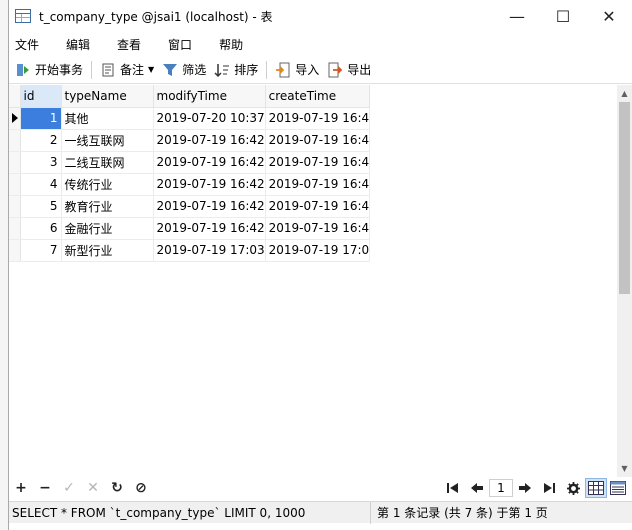  I want to click on menu-edit: 编辑, so click(83, 44).